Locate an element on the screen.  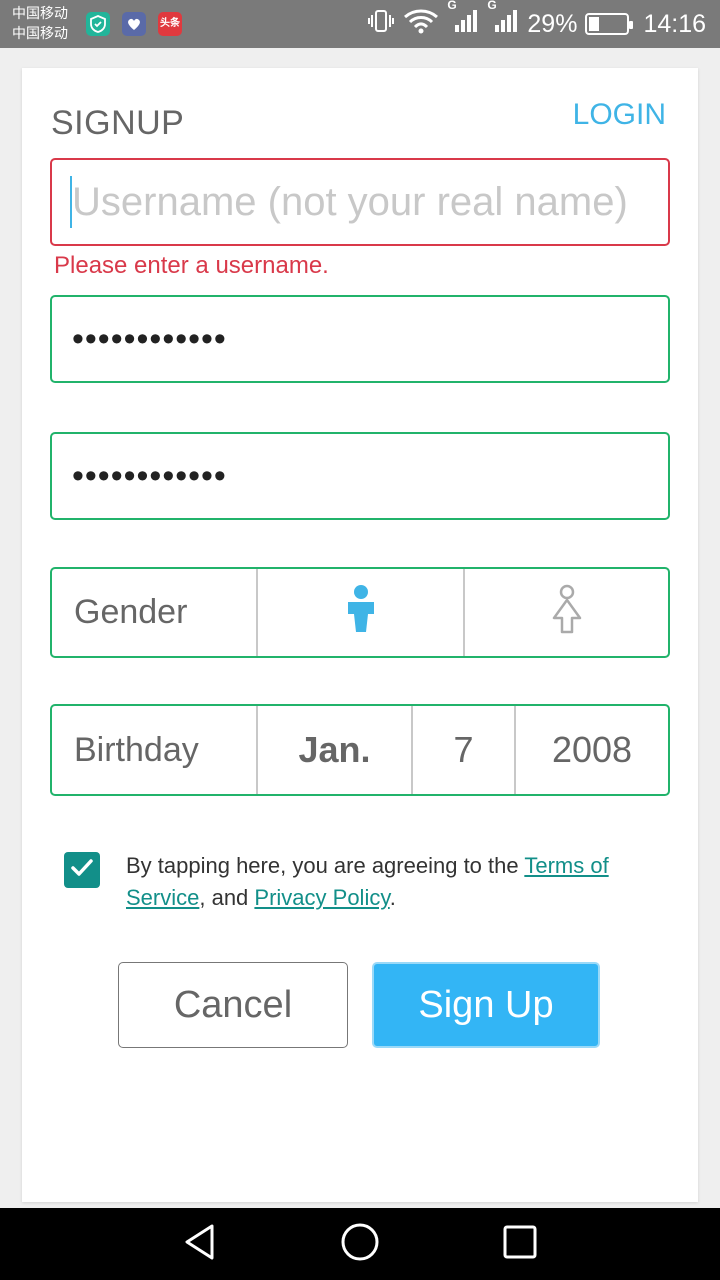
carrier-info: 中国移动 中国移动 is located at coordinates (40, 24).